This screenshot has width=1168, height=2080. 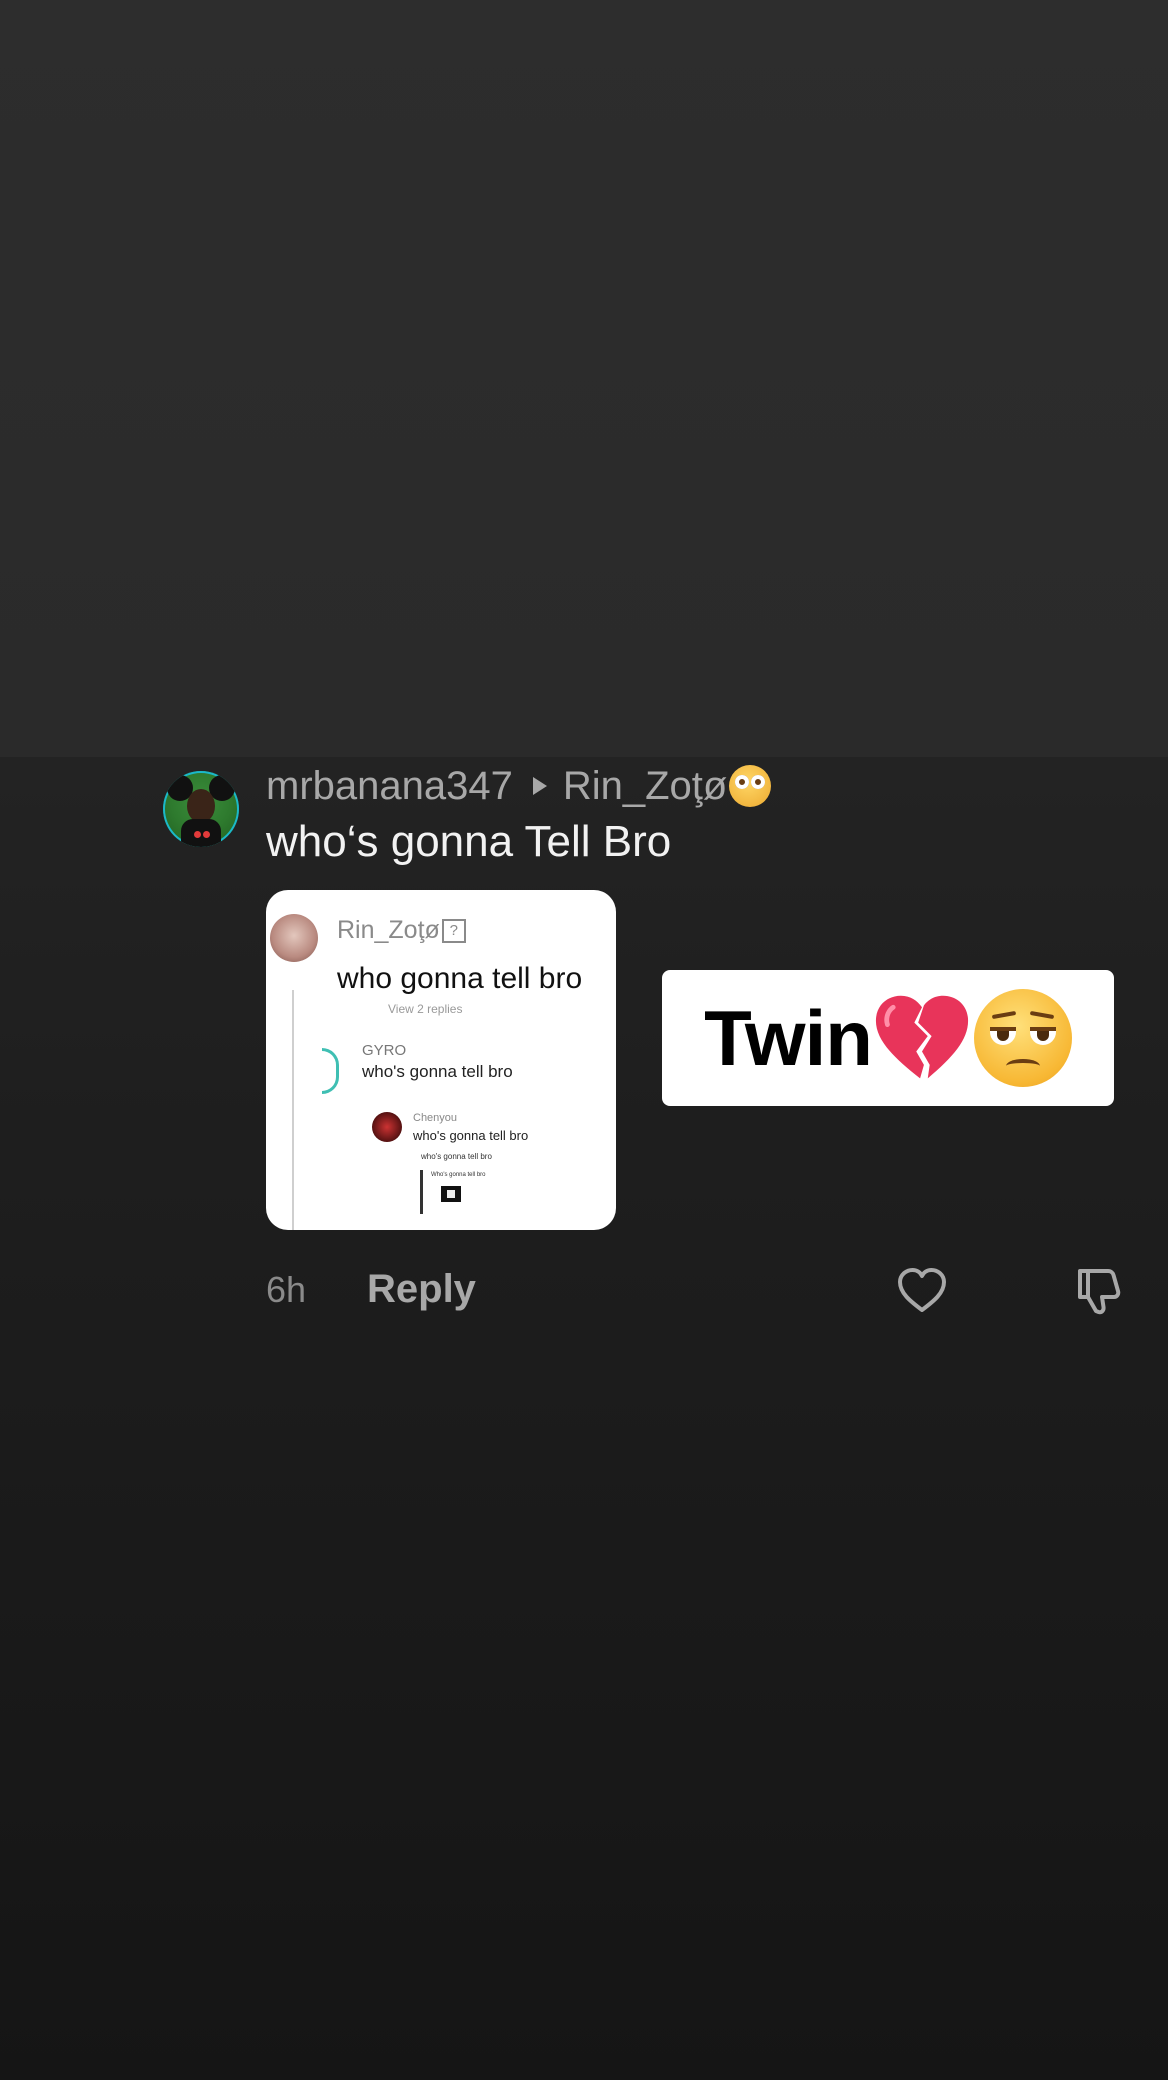 What do you see at coordinates (389, 786) in the screenshot?
I see `comment-username: mrbanana347` at bounding box center [389, 786].